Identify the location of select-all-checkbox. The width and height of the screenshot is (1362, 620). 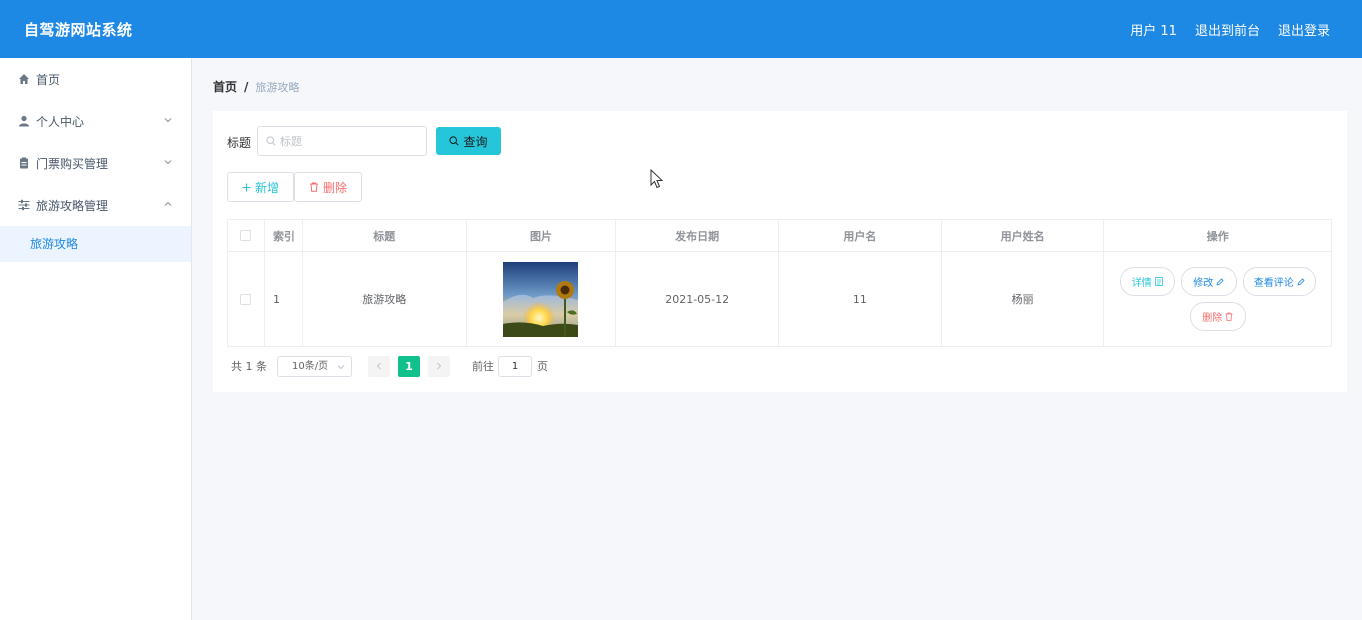
(246, 235).